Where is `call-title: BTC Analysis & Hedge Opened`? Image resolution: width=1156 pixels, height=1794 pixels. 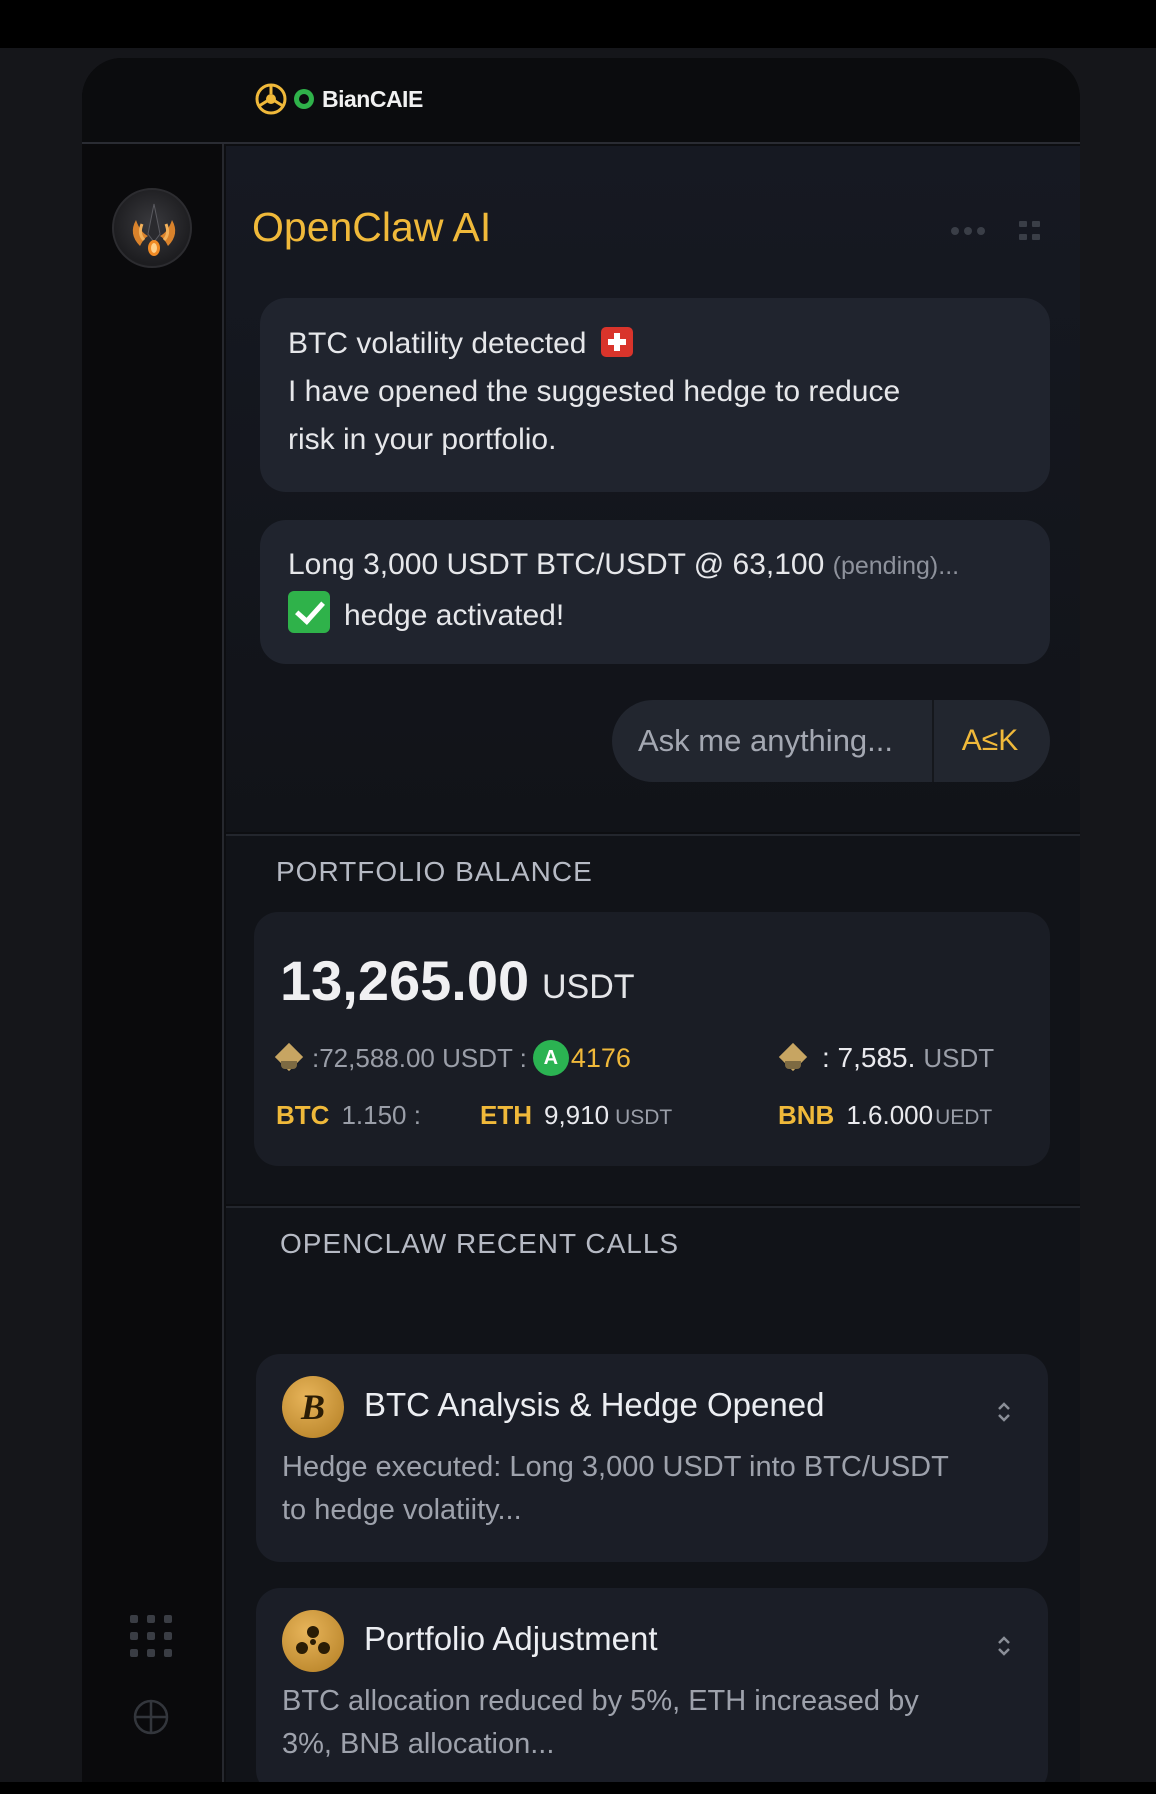
call-title: BTC Analysis & Hedge Opened is located at coordinates (594, 1404).